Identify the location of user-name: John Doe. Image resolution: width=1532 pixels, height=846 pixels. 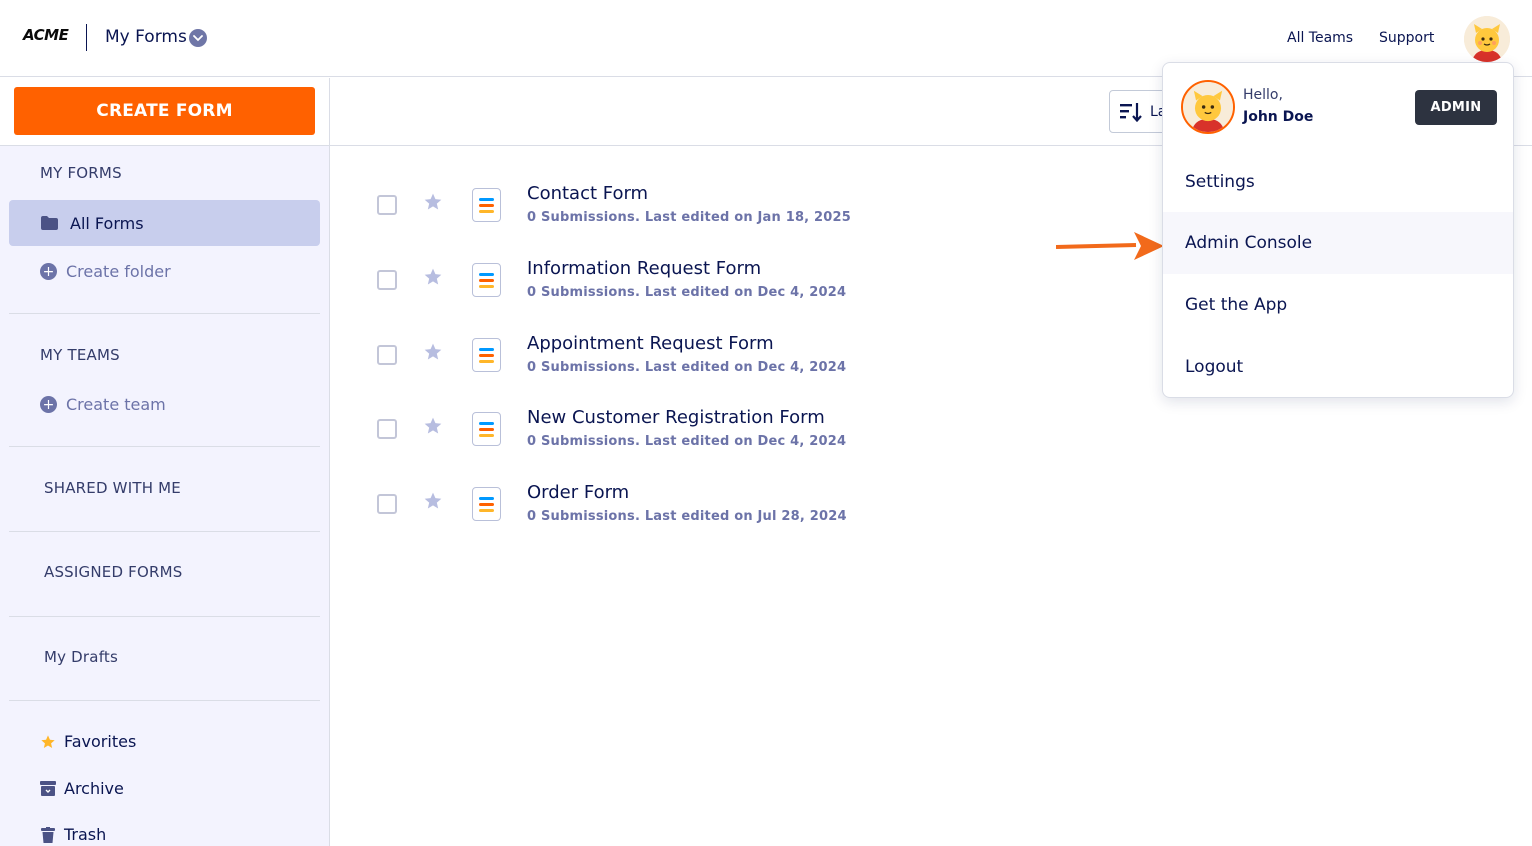
(1278, 117).